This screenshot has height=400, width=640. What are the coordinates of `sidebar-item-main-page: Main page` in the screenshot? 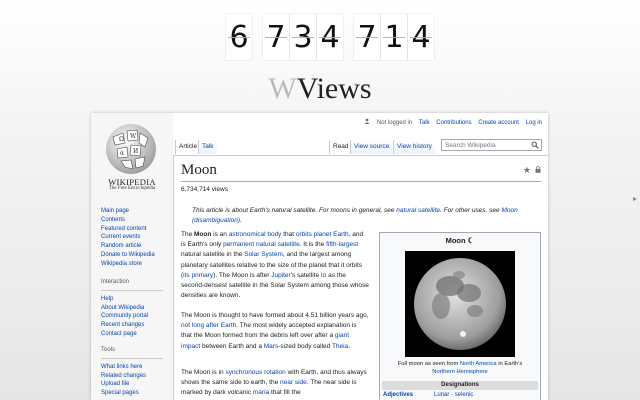 It's located at (115, 211).